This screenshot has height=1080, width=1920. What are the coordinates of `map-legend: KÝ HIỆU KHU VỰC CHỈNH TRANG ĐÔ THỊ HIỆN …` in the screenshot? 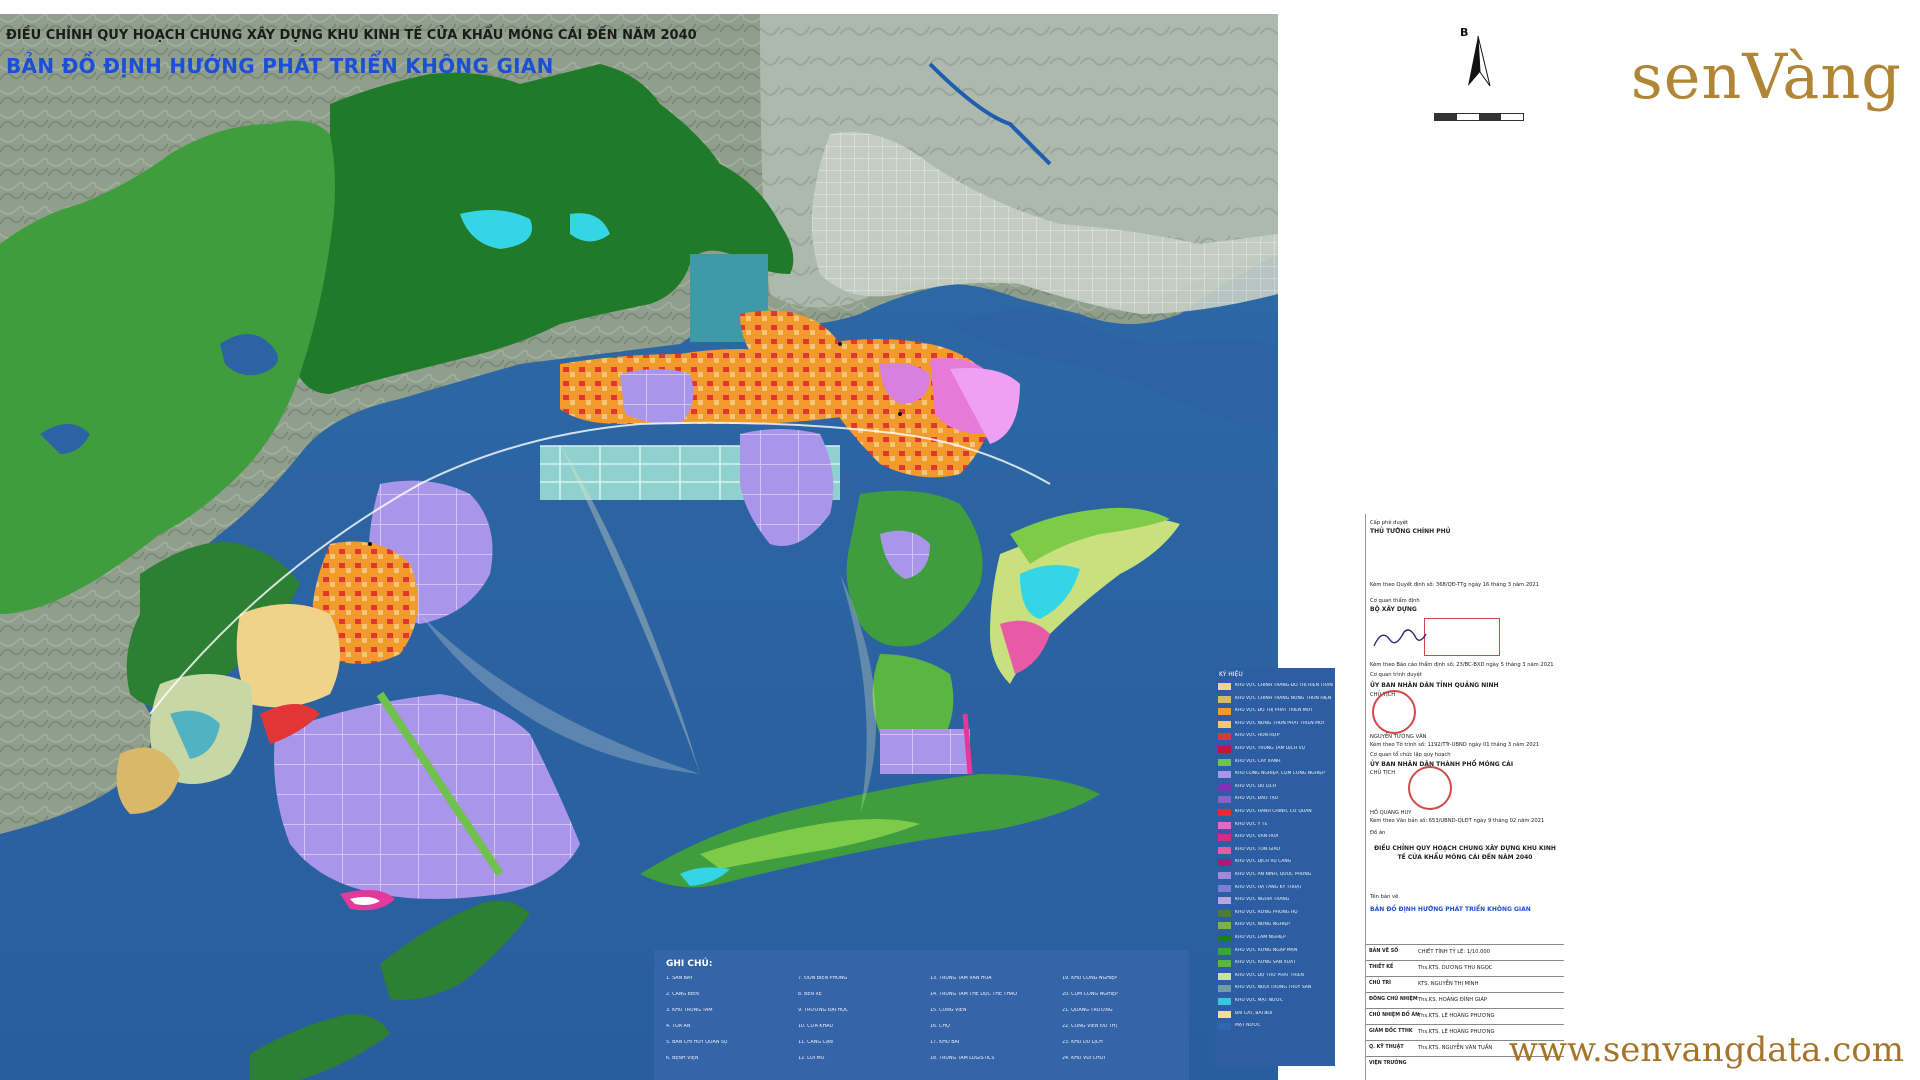 It's located at (1275, 867).